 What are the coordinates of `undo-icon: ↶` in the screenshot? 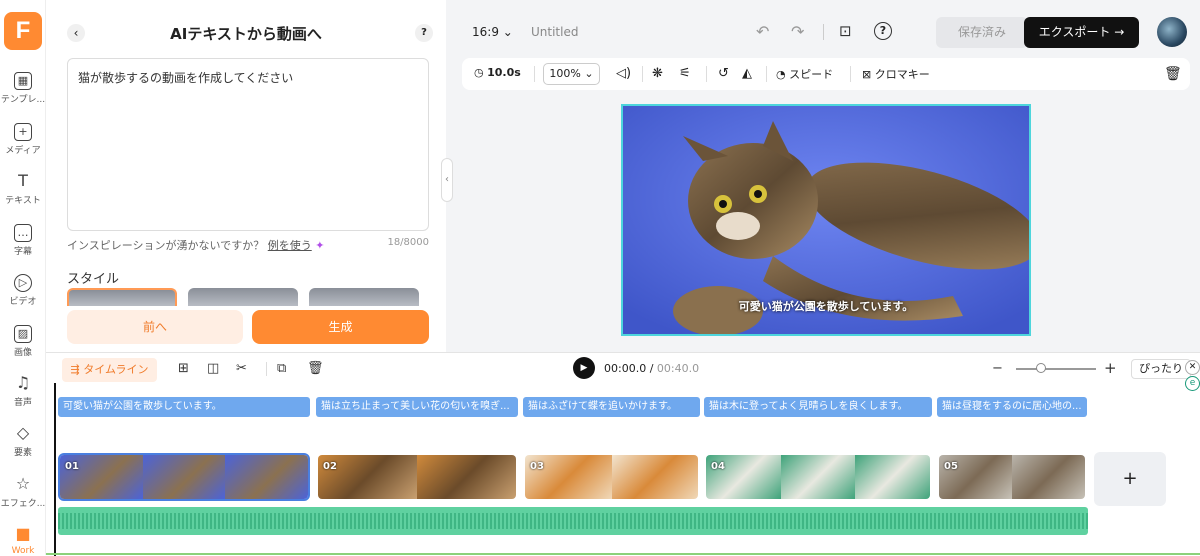 It's located at (762, 31).